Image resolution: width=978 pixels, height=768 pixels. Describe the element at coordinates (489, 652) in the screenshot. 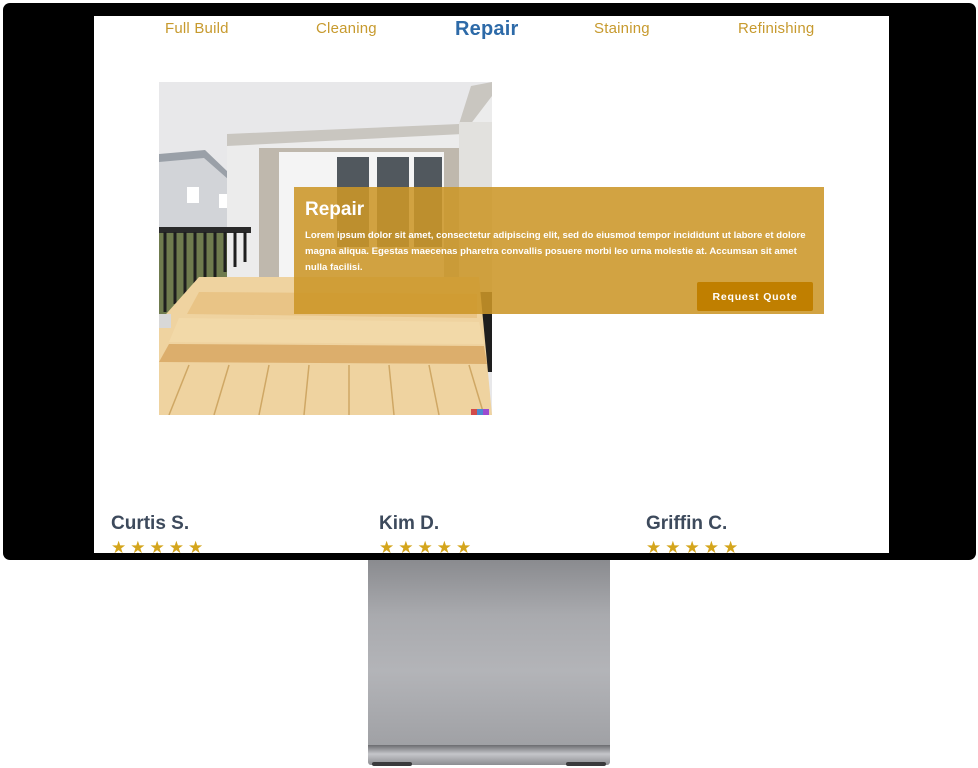

I see `monitor-stand` at that location.